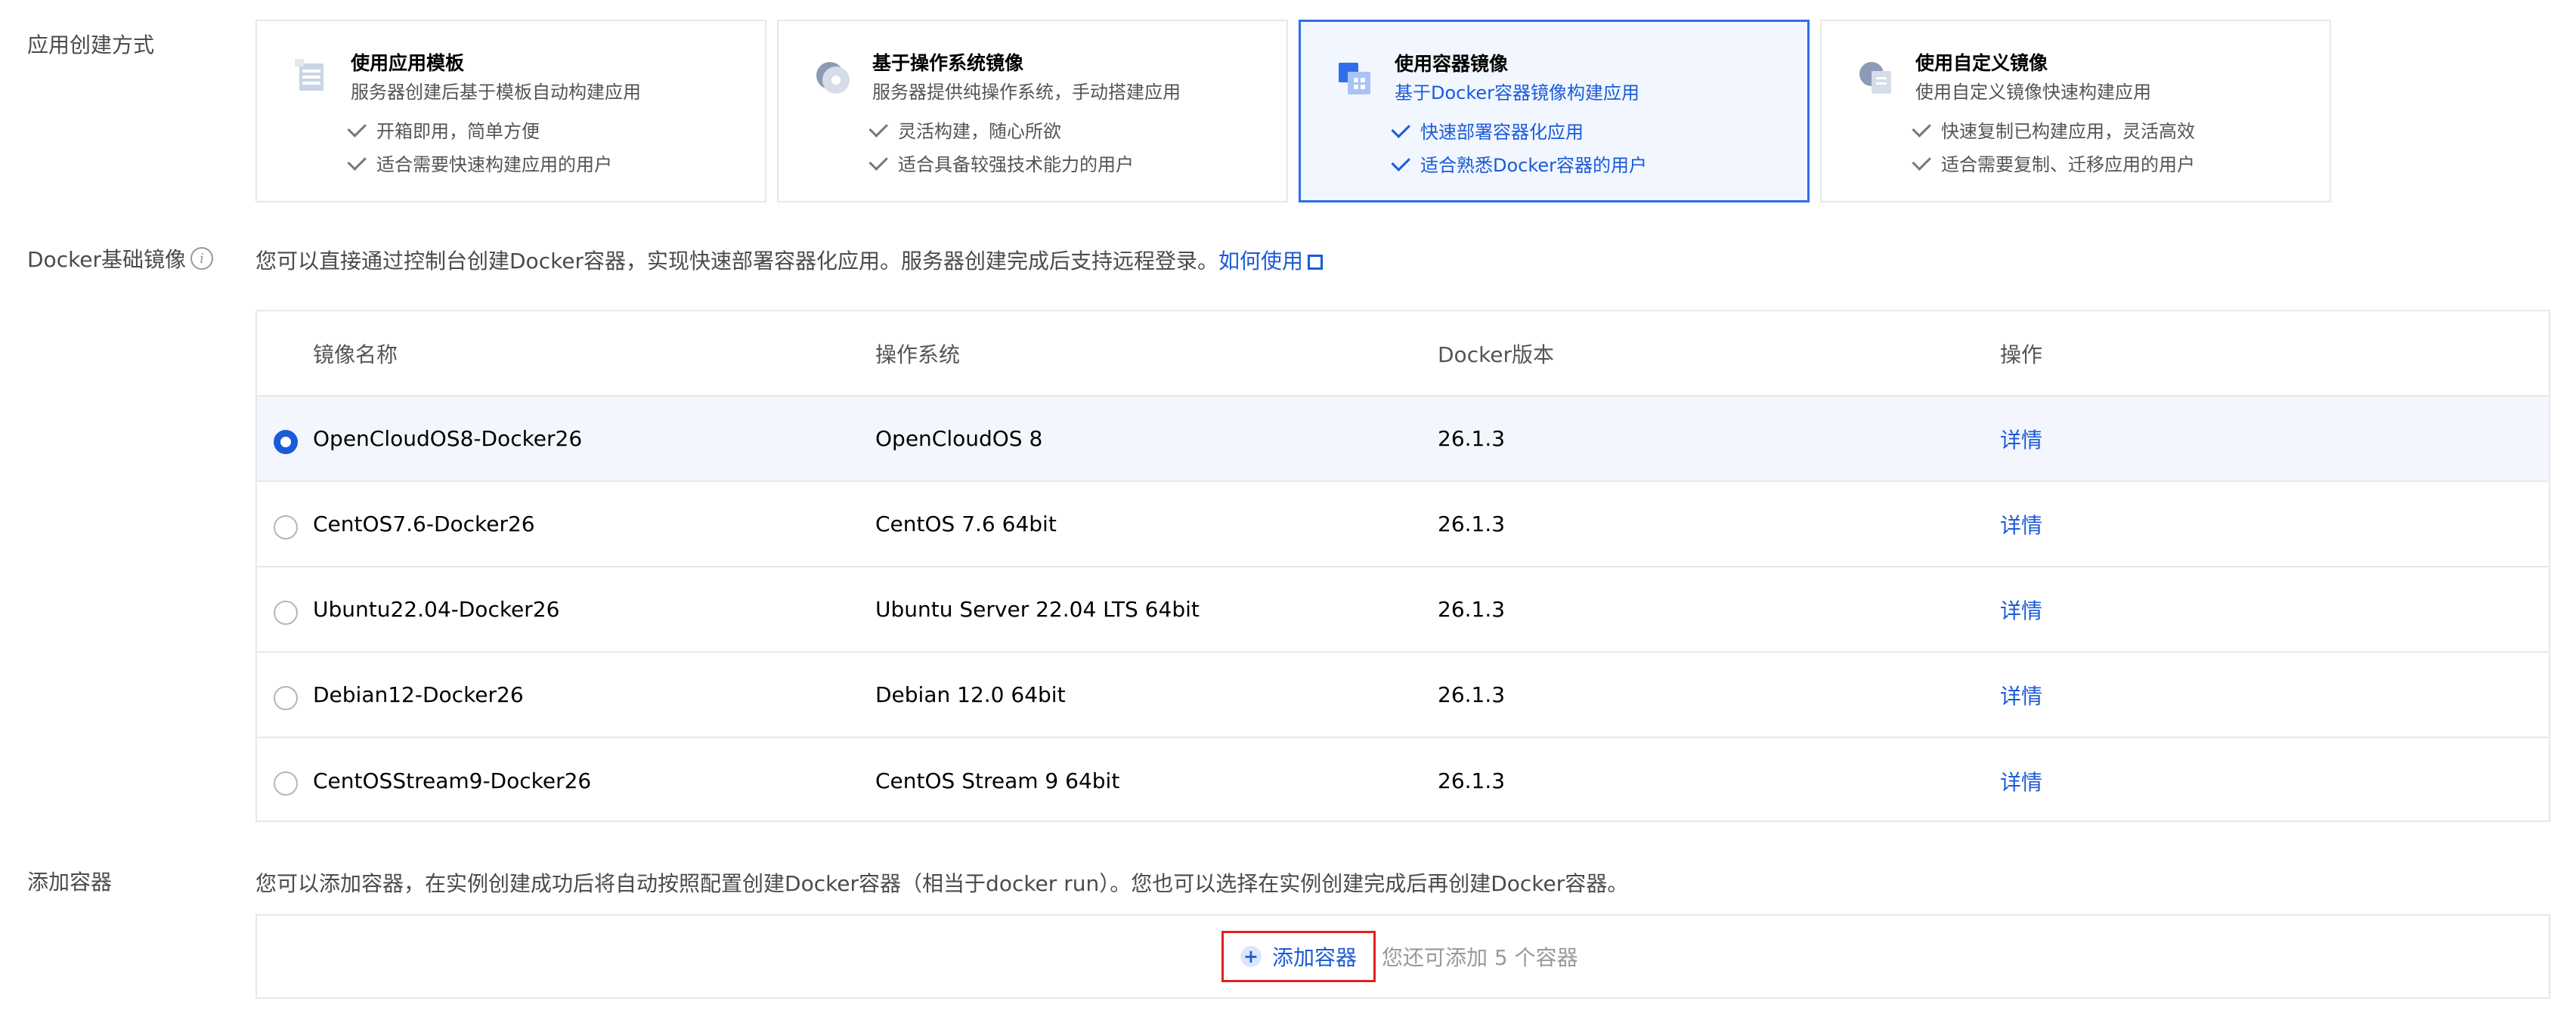 The height and width of the screenshot is (1023, 2576). Describe the element at coordinates (2068, 131) in the screenshot. I see `card-feature-text: 快速复制已构建应用，灵活高效` at that location.